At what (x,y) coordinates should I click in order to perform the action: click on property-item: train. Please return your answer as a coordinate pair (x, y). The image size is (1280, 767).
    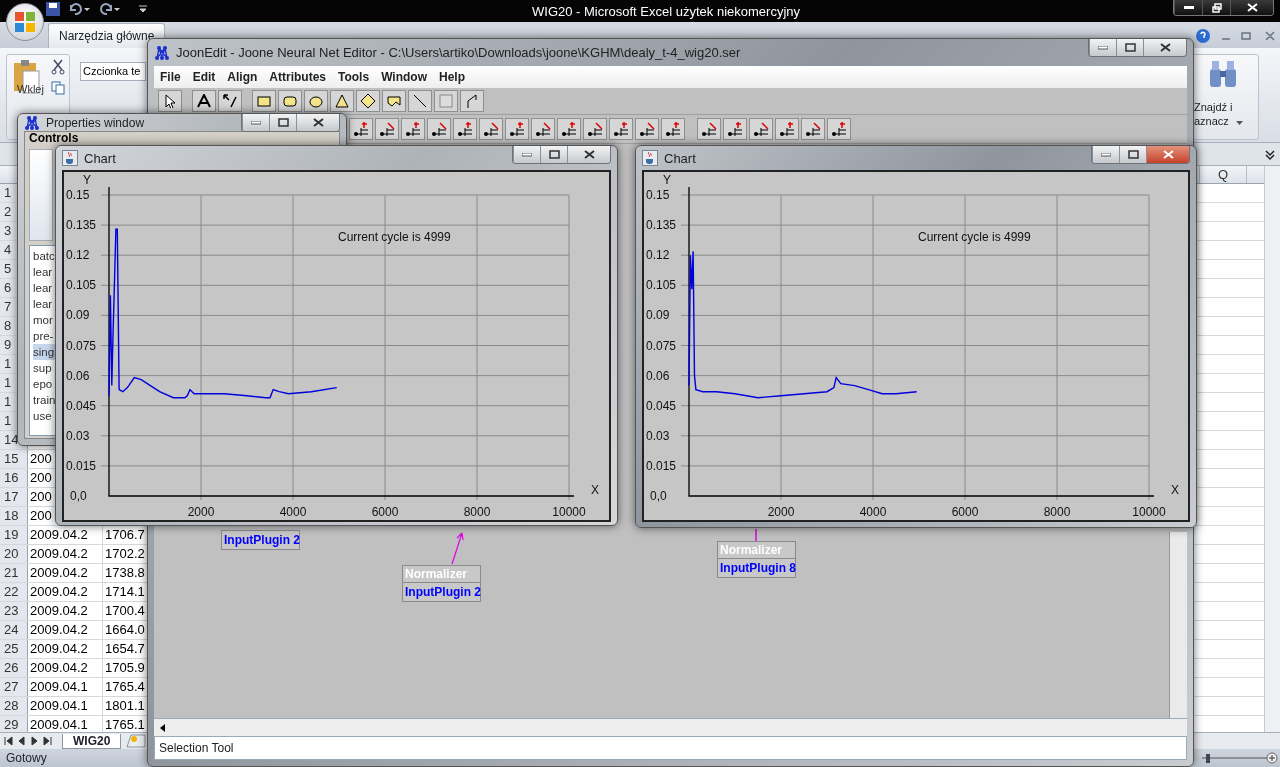
    Looking at the image, I should click on (45, 400).